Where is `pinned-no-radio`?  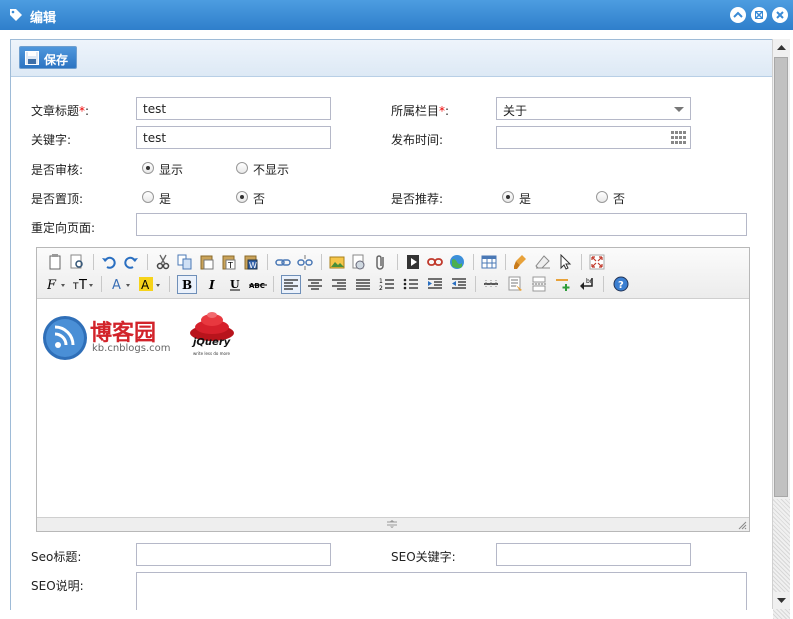 pinned-no-radio is located at coordinates (242, 197).